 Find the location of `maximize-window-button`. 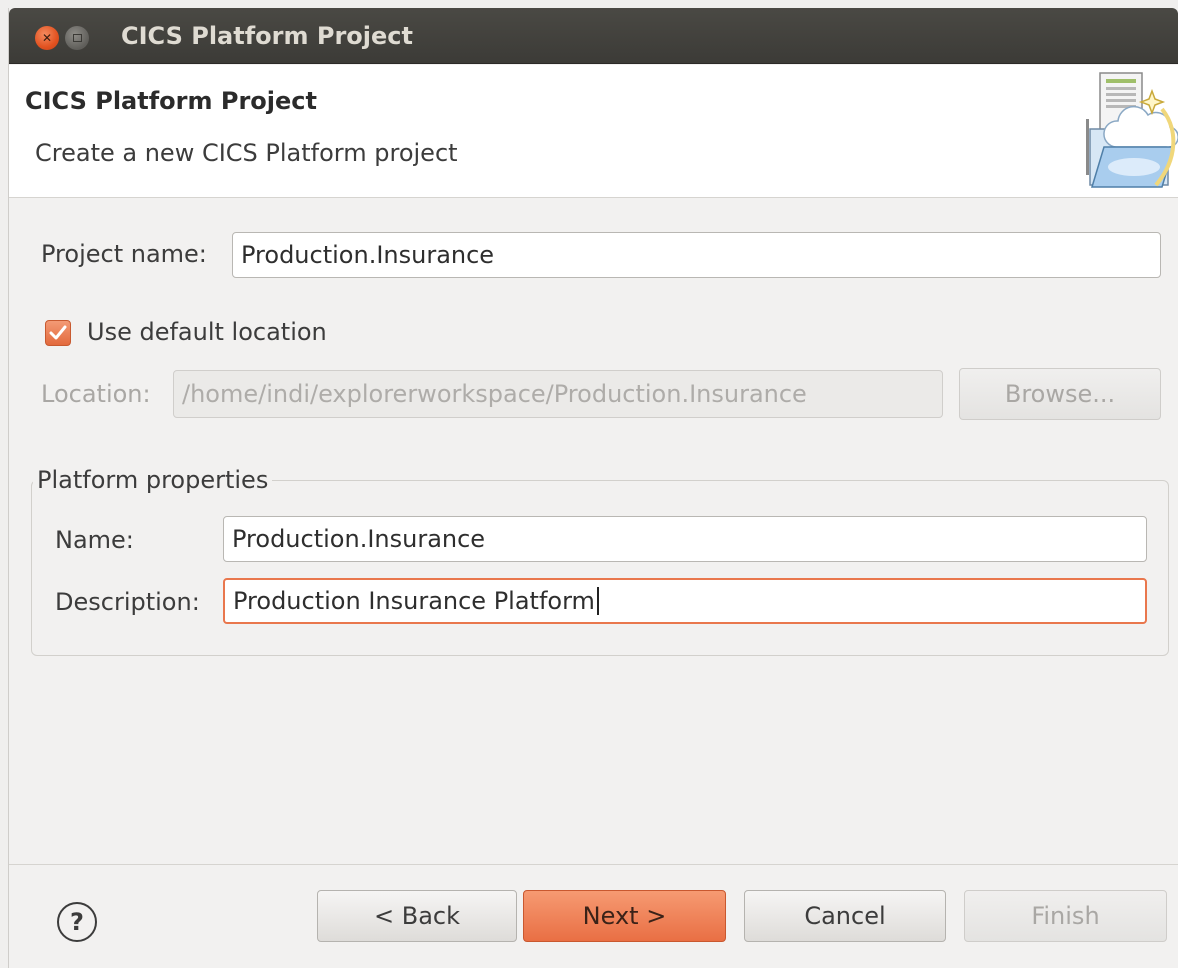

maximize-window-button is located at coordinates (77, 38).